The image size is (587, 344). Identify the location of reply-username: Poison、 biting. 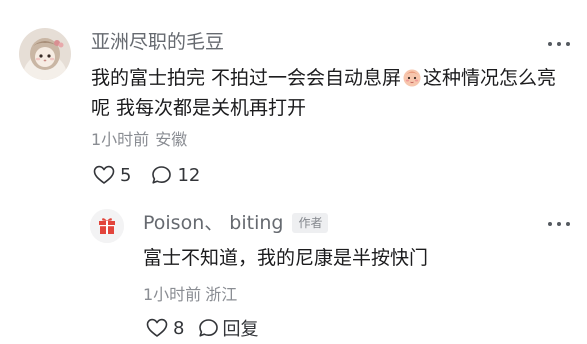
(213, 223).